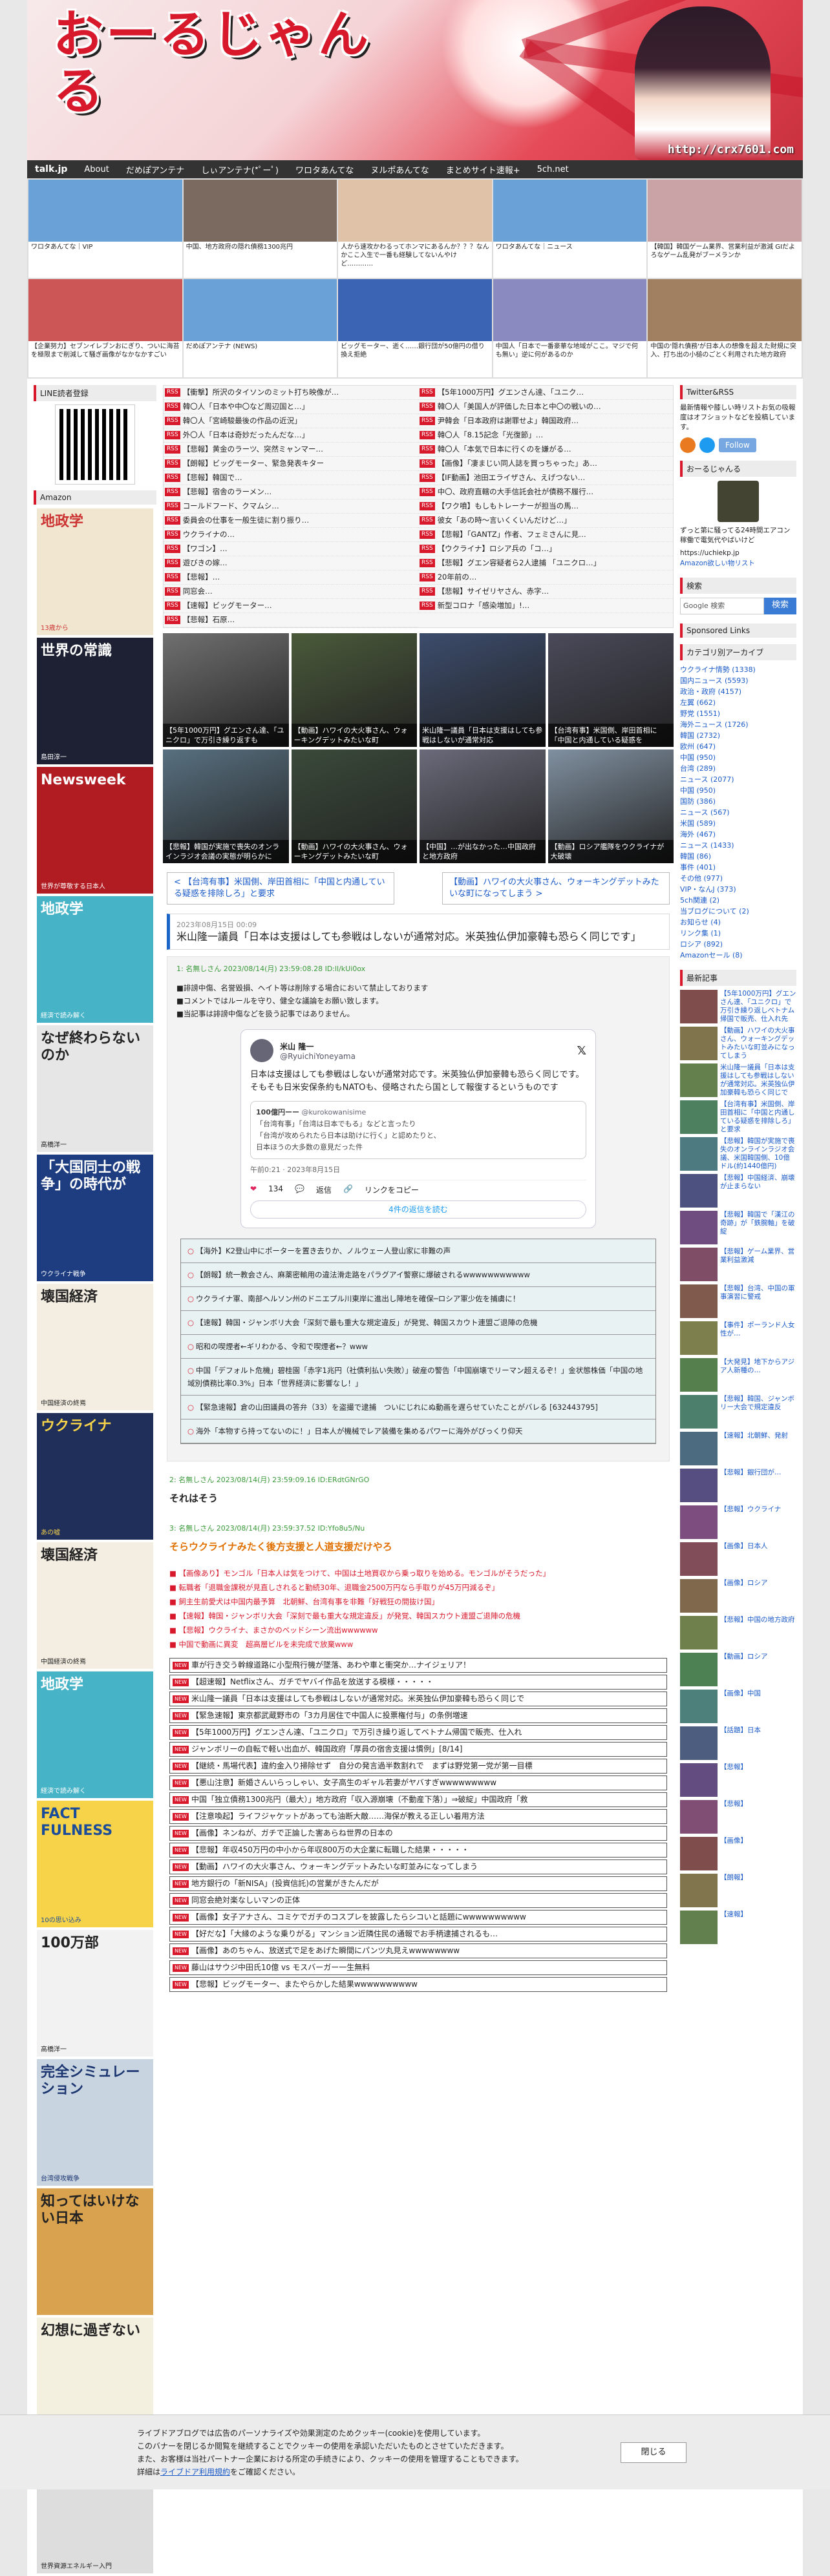 The image size is (830, 2576). Describe the element at coordinates (653, 2452) in the screenshot. I see `cookie-close-button: 閉じる` at that location.